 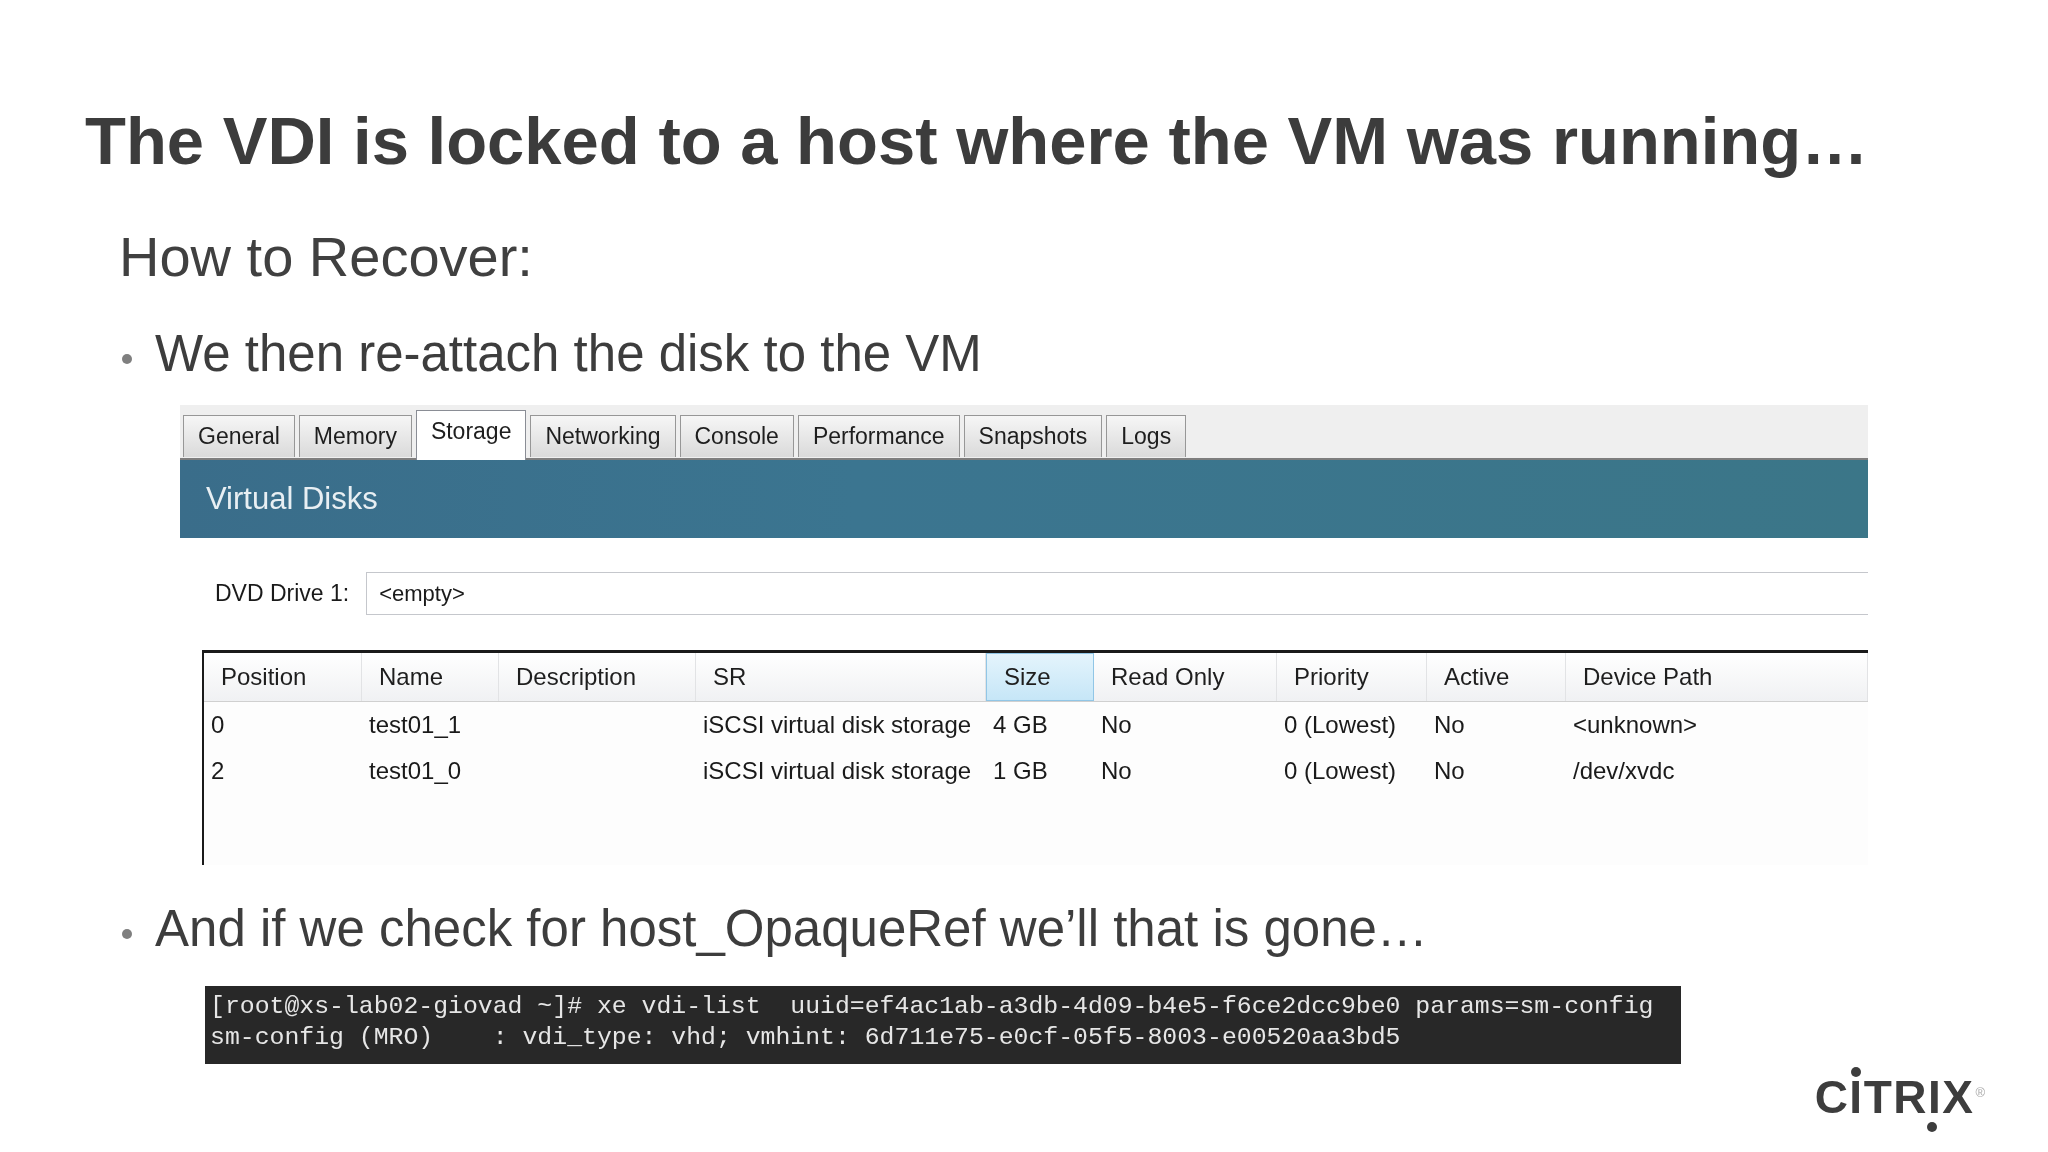 I want to click on table-cell-text: test01_0, so click(x=415, y=771).